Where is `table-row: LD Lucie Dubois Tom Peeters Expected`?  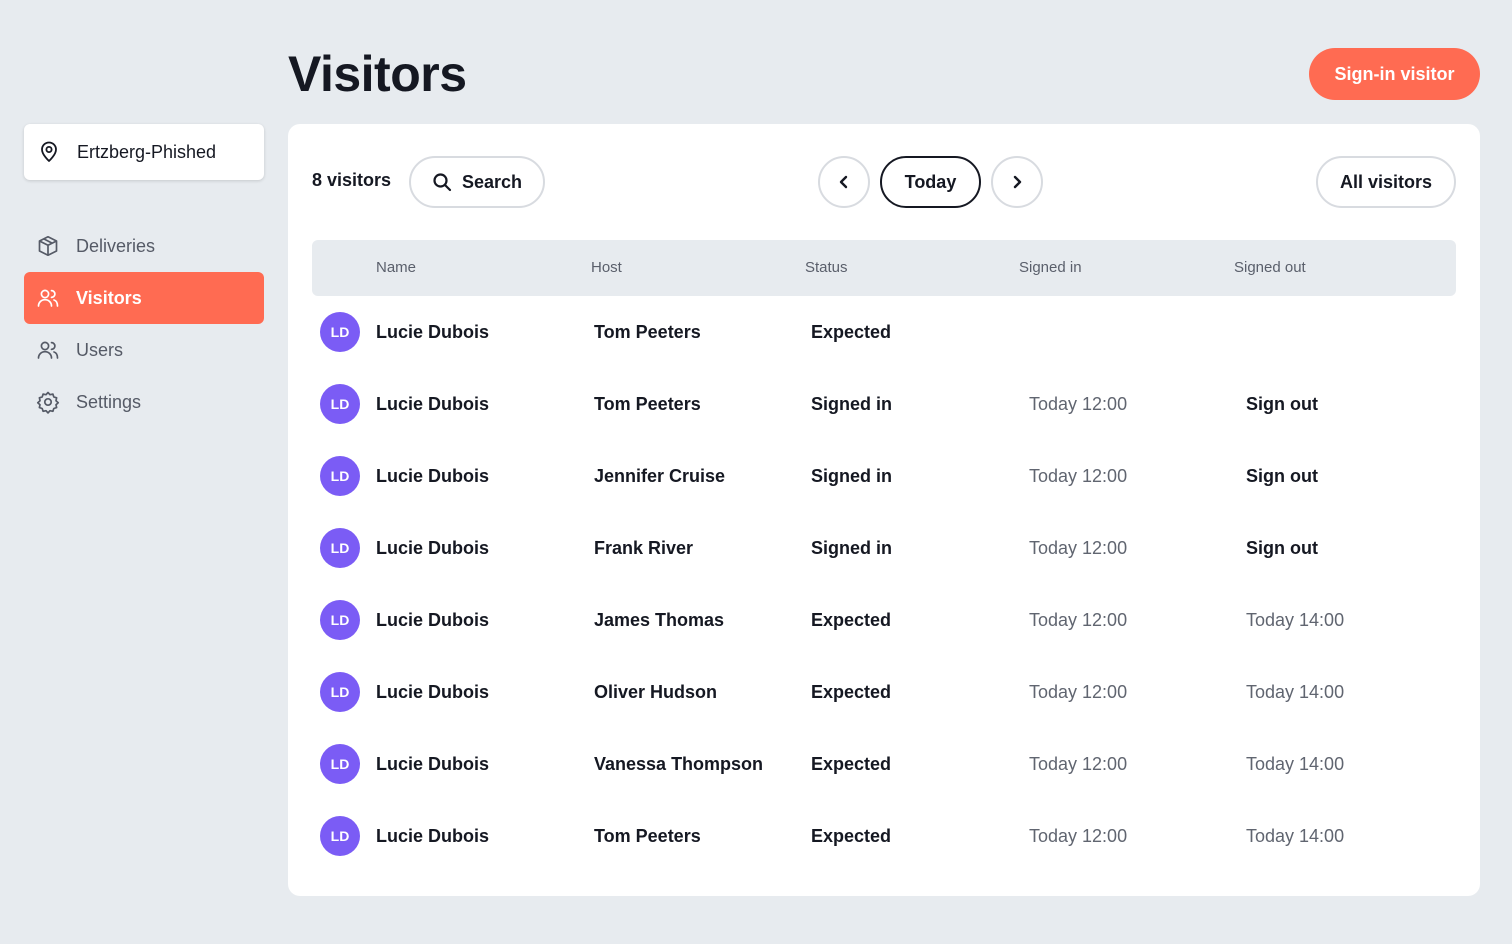
table-row: LD Lucie Dubois Tom Peeters Expected is located at coordinates (884, 332).